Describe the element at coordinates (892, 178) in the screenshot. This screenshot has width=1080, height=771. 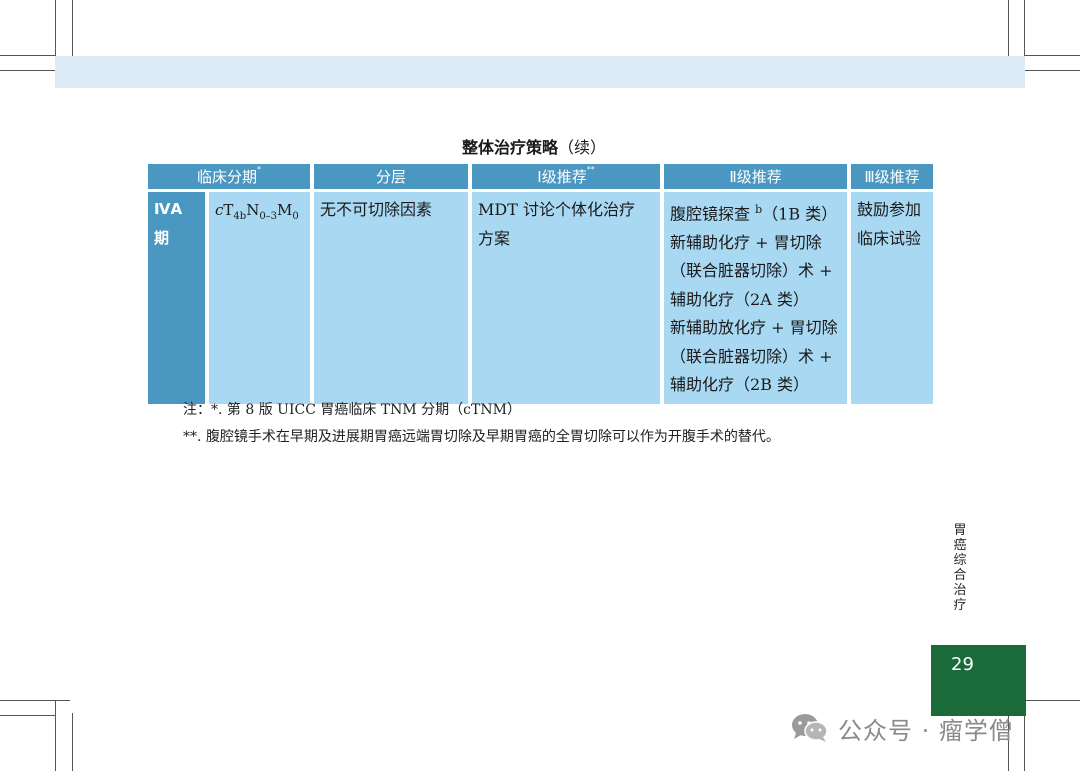
I see `header-level3: Ⅲ级推荐` at that location.